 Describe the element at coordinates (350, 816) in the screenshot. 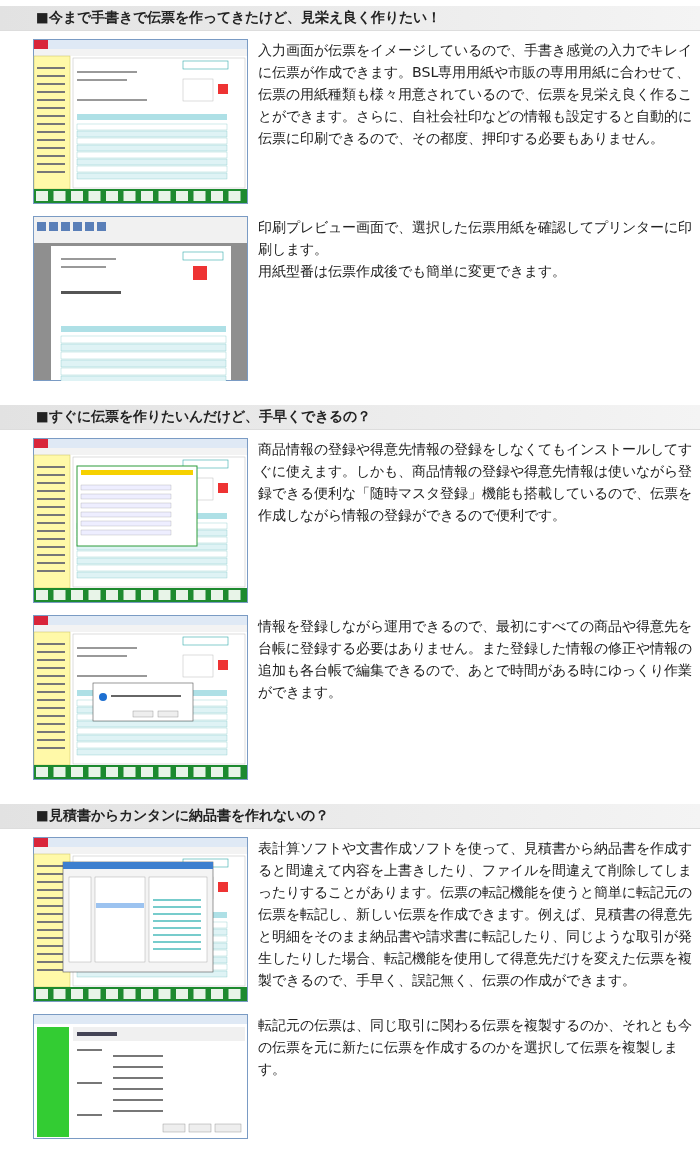

I see `section-heading: ■見積書からカンタンに納品書を作れないの？` at that location.